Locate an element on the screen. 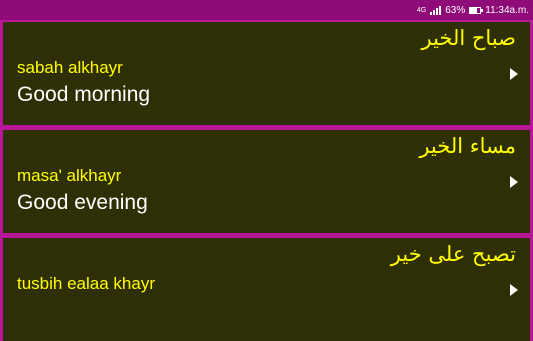 This screenshot has width=533, height=341. arabic-text: مساء الخير is located at coordinates (467, 146).